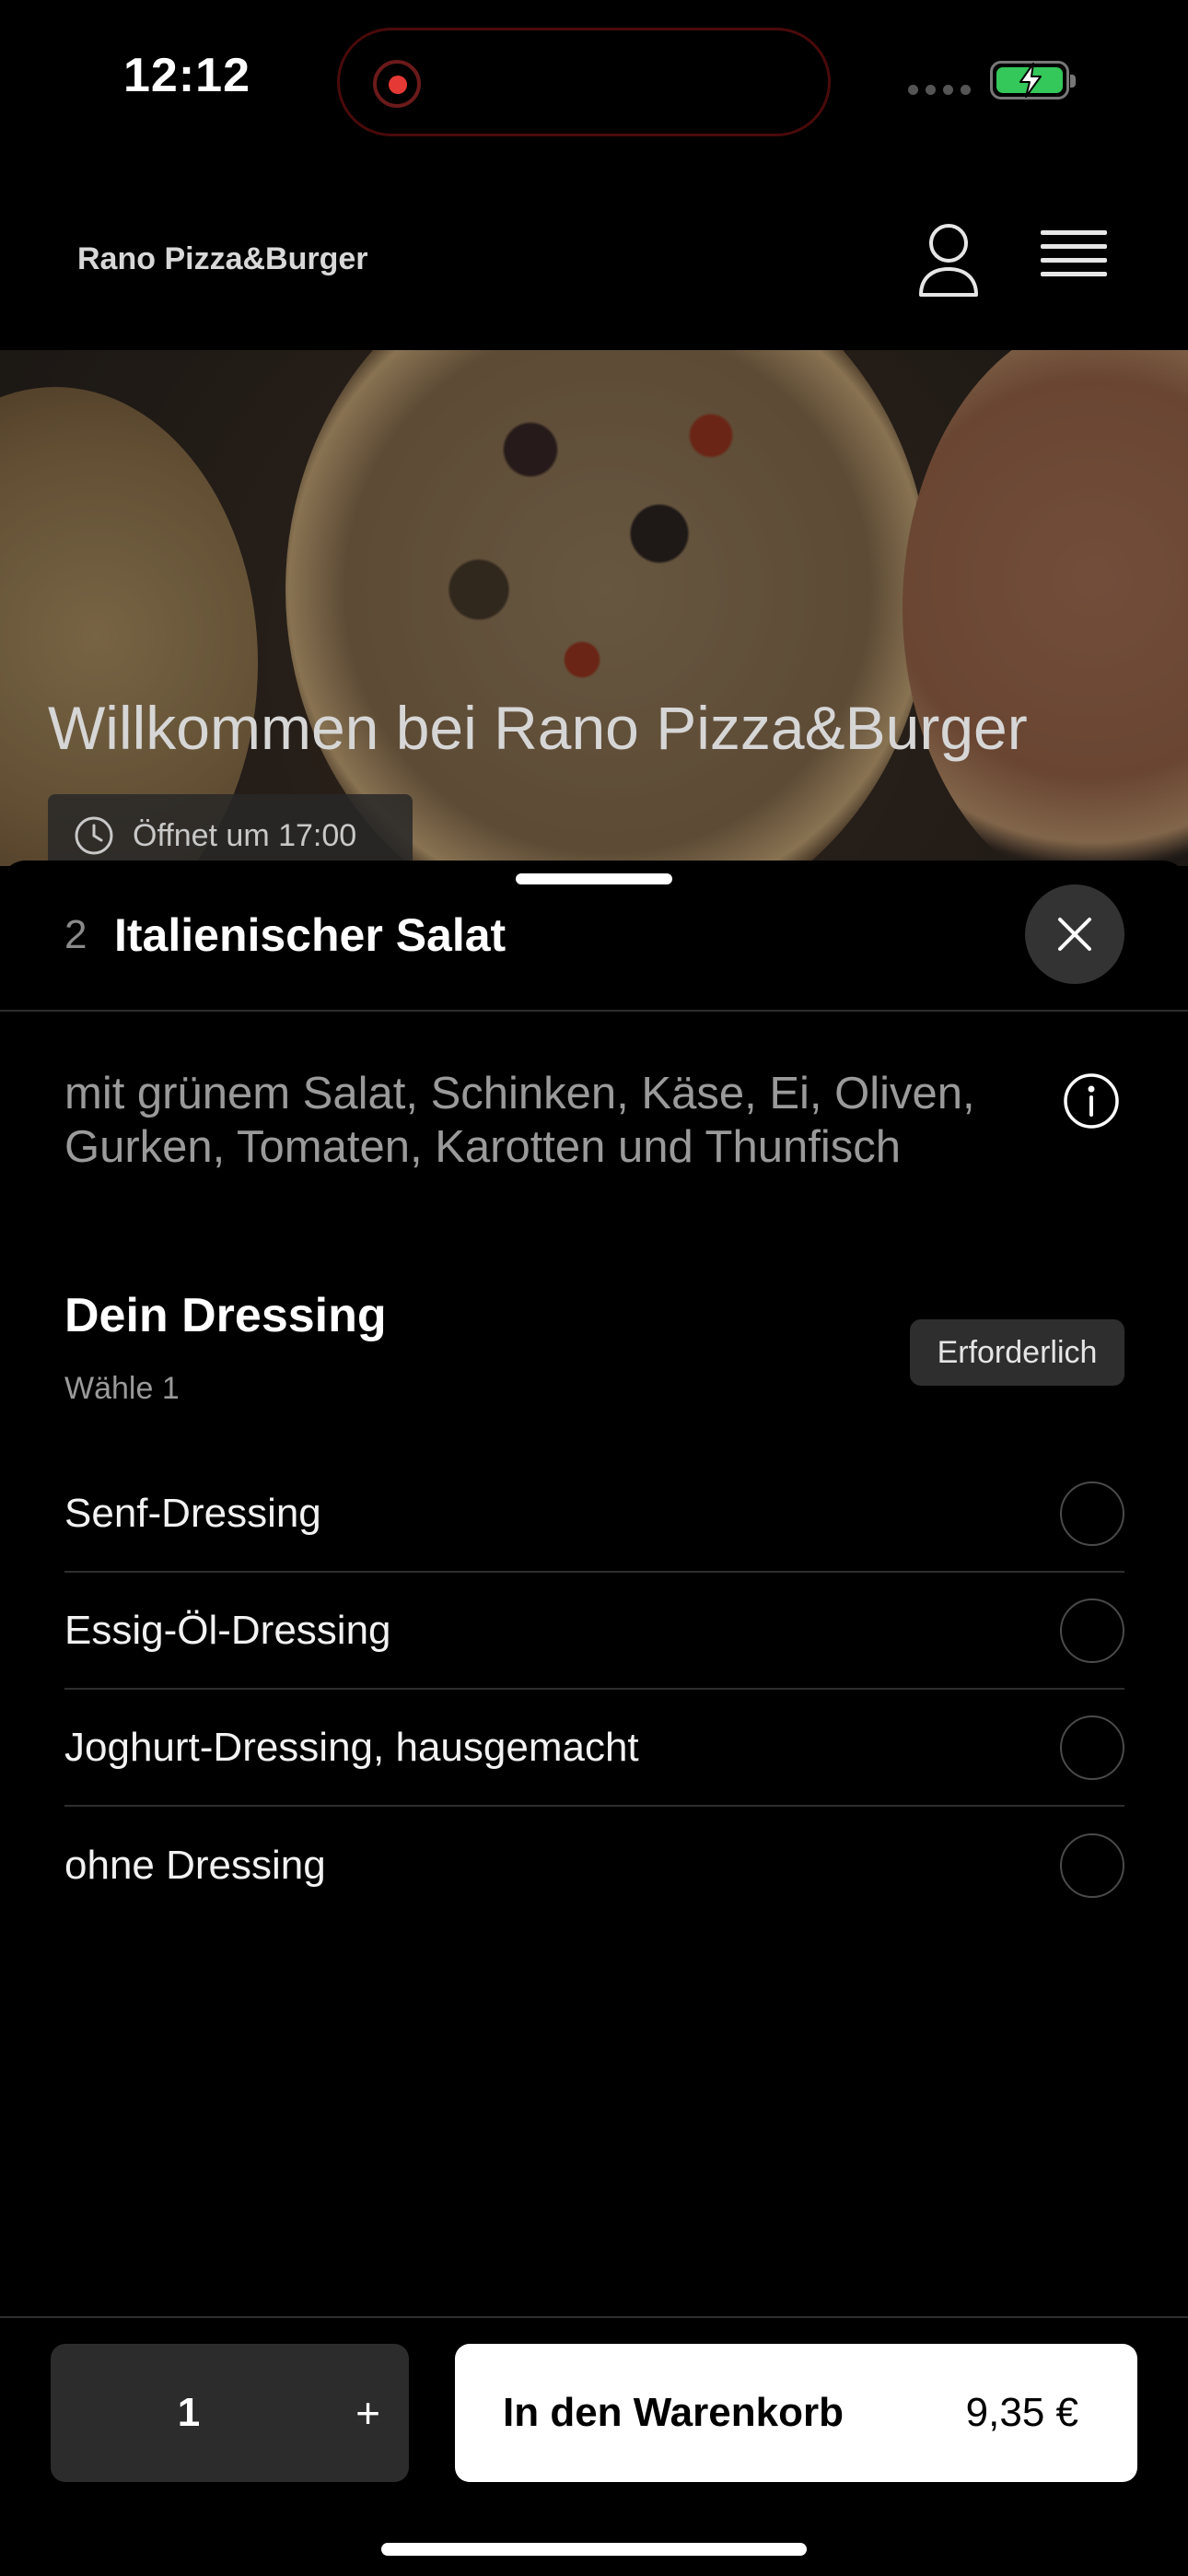 Image resolution: width=1188 pixels, height=2576 pixels. What do you see at coordinates (948, 259) in the screenshot?
I see `user-icon` at bounding box center [948, 259].